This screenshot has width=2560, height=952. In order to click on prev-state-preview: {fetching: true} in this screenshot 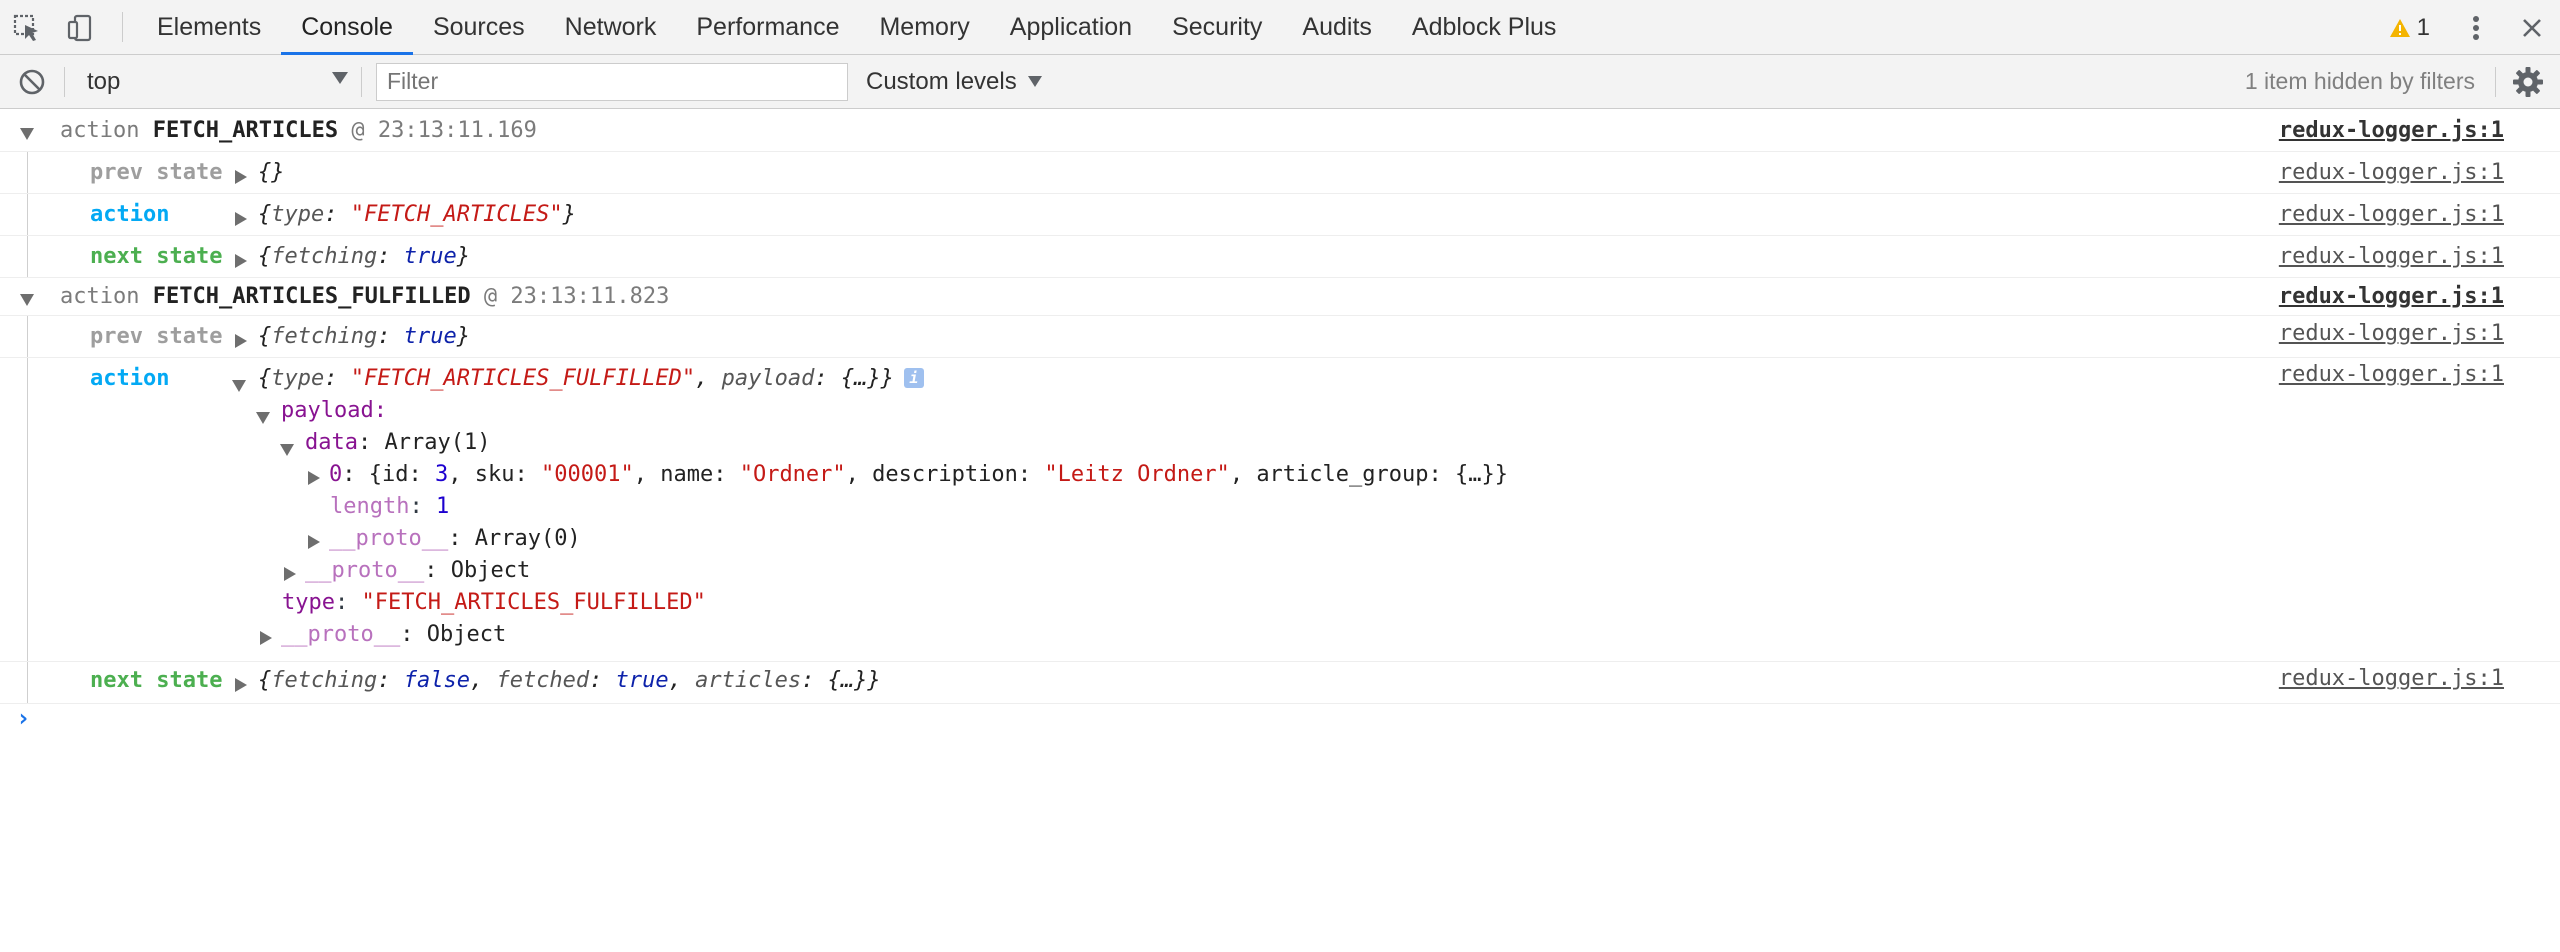, I will do `click(364, 336)`.